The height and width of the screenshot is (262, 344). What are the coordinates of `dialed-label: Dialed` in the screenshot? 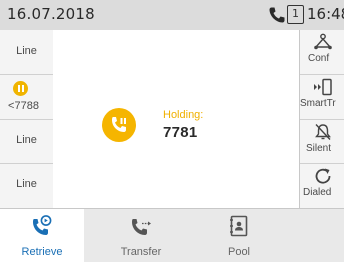 It's located at (317, 192).